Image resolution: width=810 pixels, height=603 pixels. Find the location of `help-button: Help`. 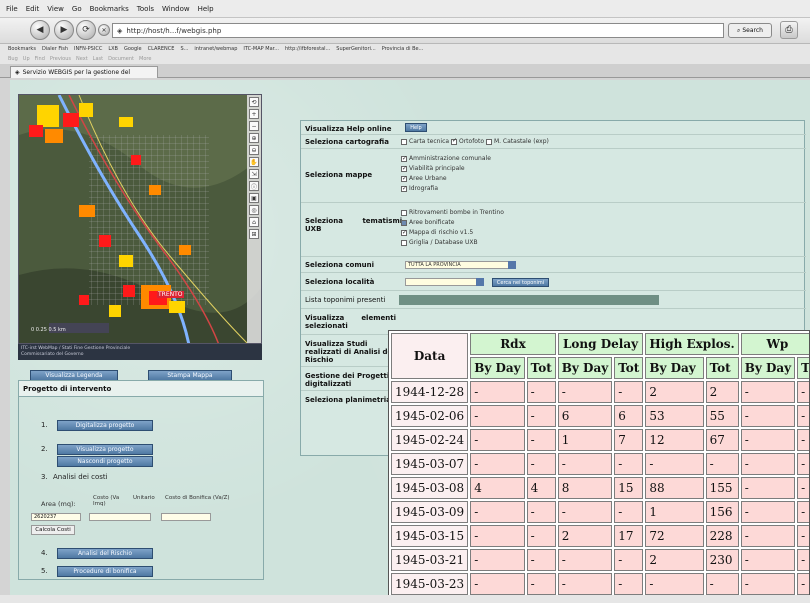

help-button: Help is located at coordinates (416, 127).